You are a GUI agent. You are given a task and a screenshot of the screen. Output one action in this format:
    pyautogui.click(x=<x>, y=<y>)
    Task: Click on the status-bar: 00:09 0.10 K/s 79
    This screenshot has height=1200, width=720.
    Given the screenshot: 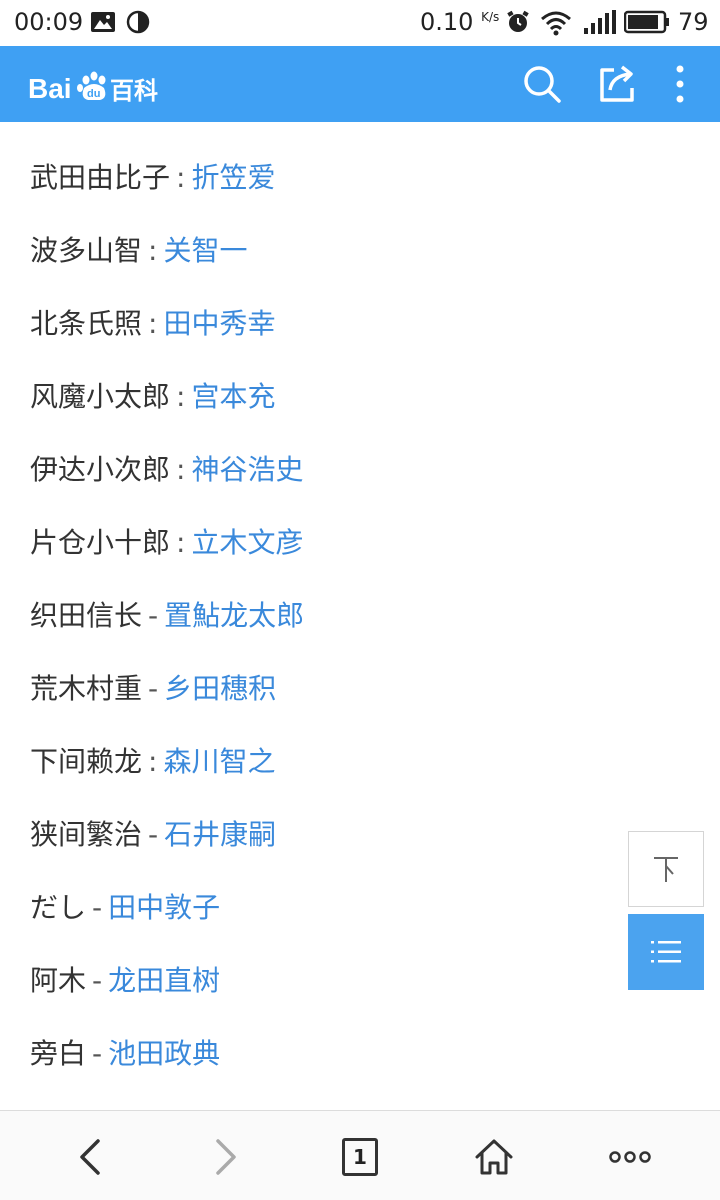 What is the action you would take?
    pyautogui.click(x=360, y=23)
    